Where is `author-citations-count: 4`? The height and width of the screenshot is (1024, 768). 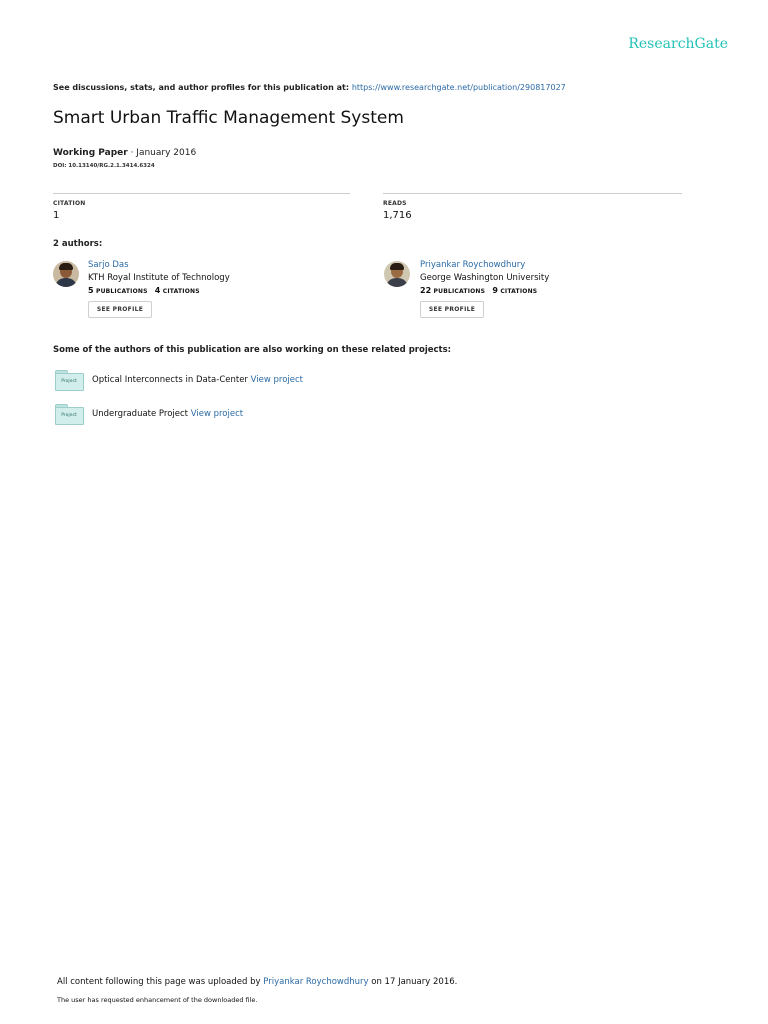
author-citations-count: 4 is located at coordinates (157, 290).